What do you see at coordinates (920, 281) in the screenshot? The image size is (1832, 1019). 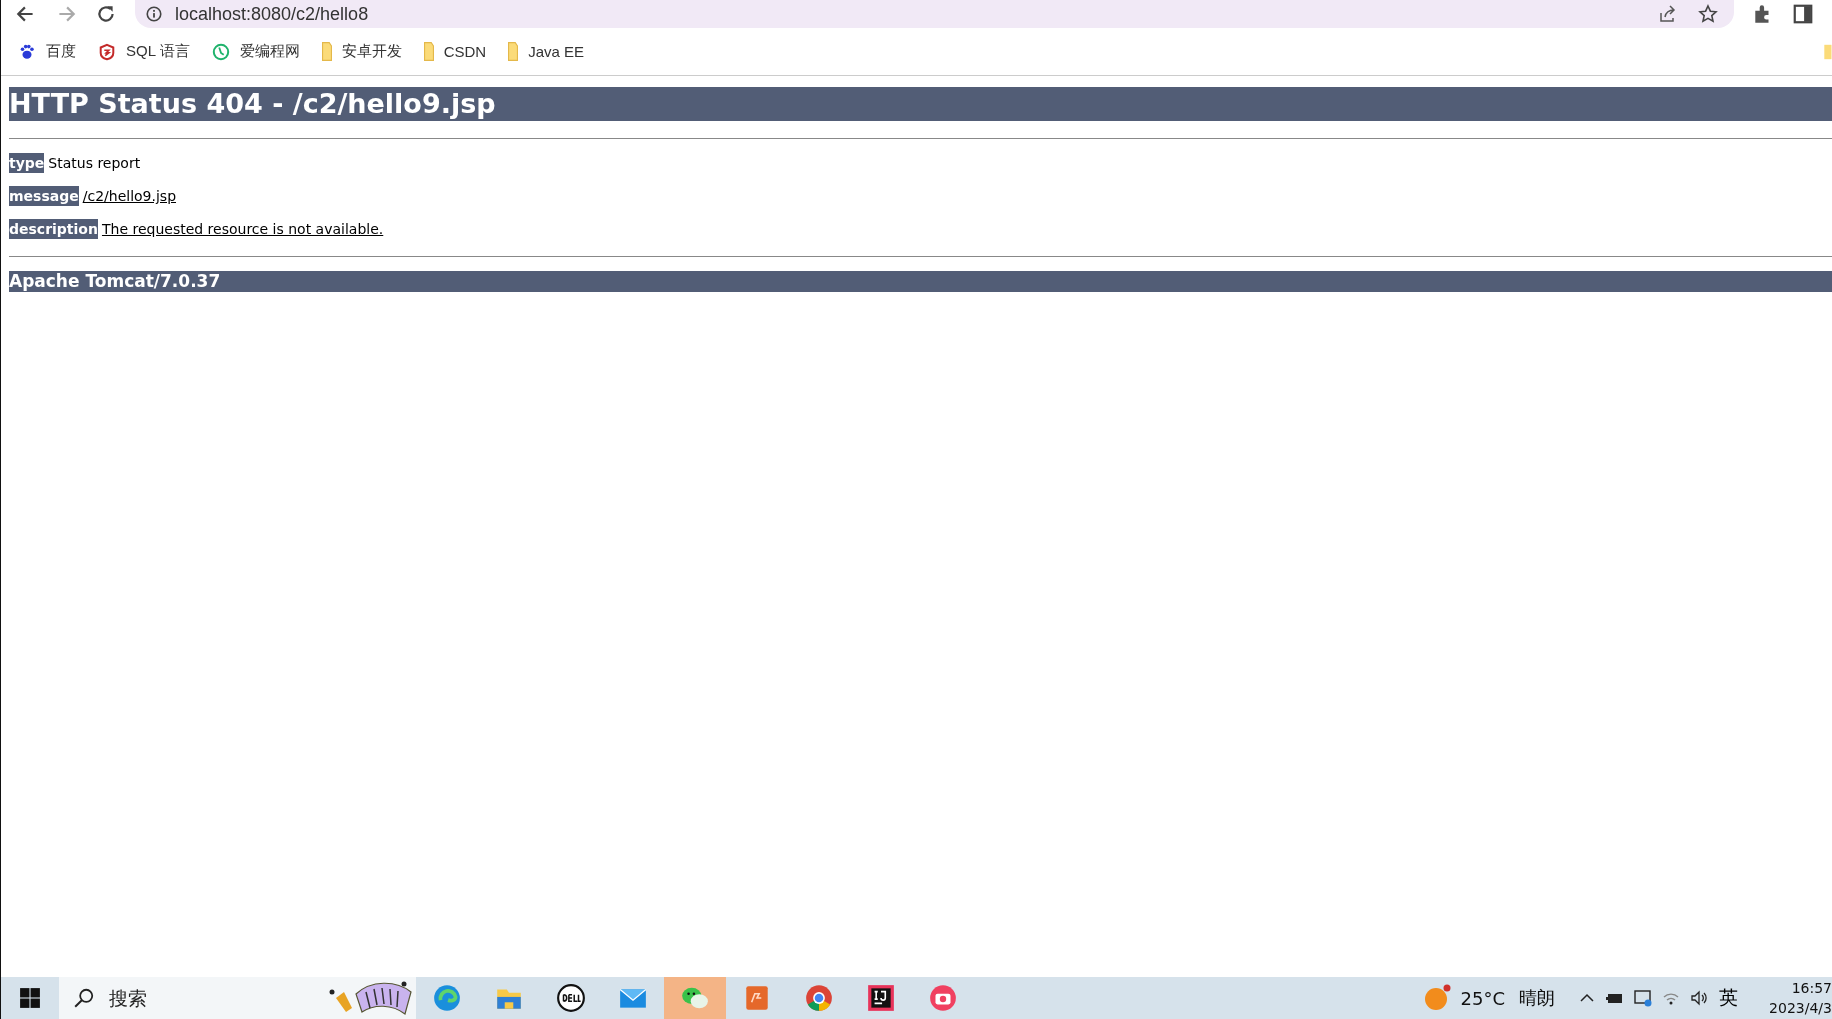 I see `server-version: Apache Tomcat/7.0.37` at bounding box center [920, 281].